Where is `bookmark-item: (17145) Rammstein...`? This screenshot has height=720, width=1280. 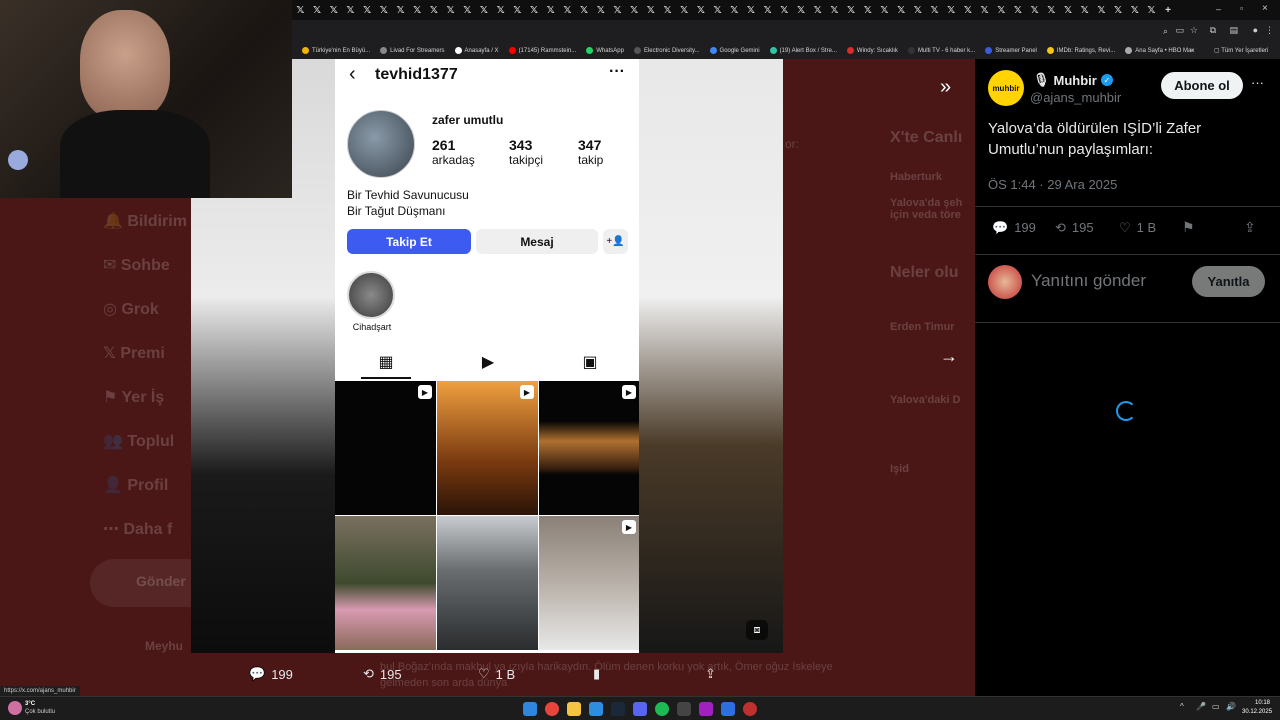 bookmark-item: (17145) Rammstein... is located at coordinates (542, 50).